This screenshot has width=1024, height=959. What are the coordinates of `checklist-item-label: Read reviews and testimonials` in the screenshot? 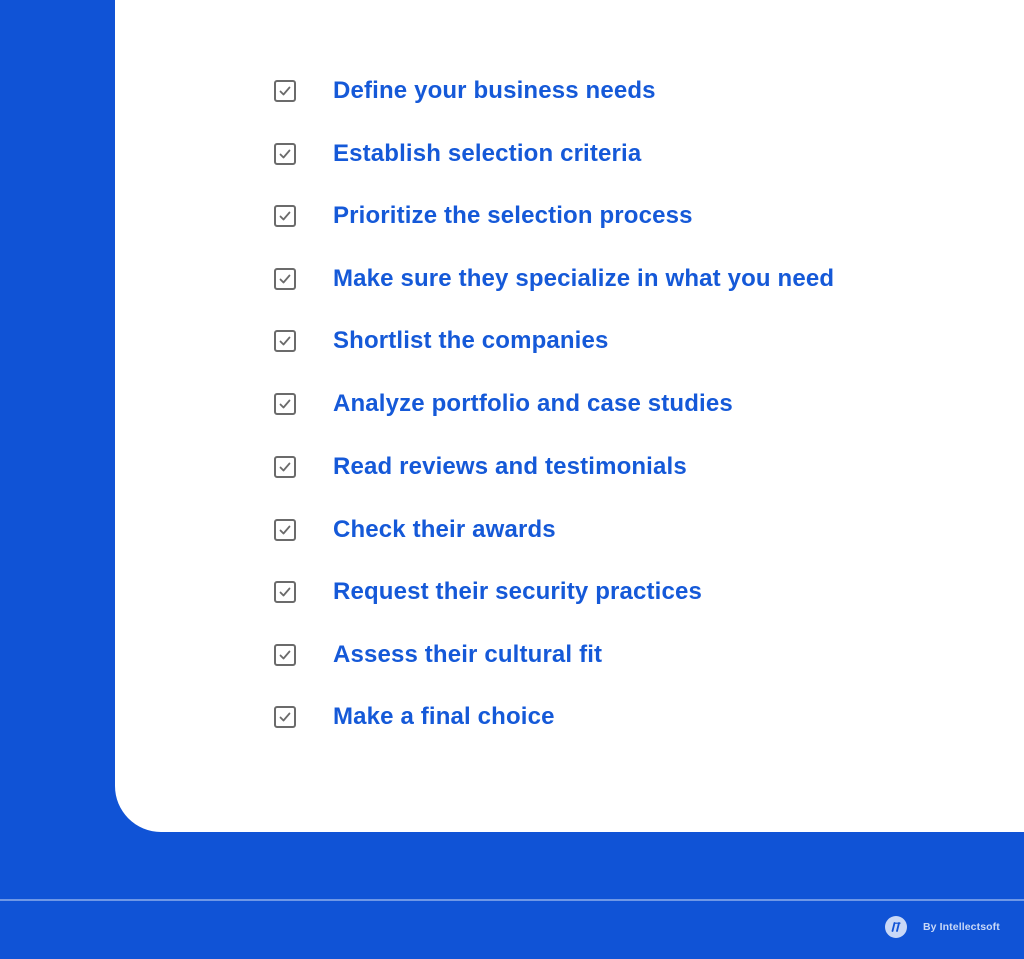 It's located at (510, 466).